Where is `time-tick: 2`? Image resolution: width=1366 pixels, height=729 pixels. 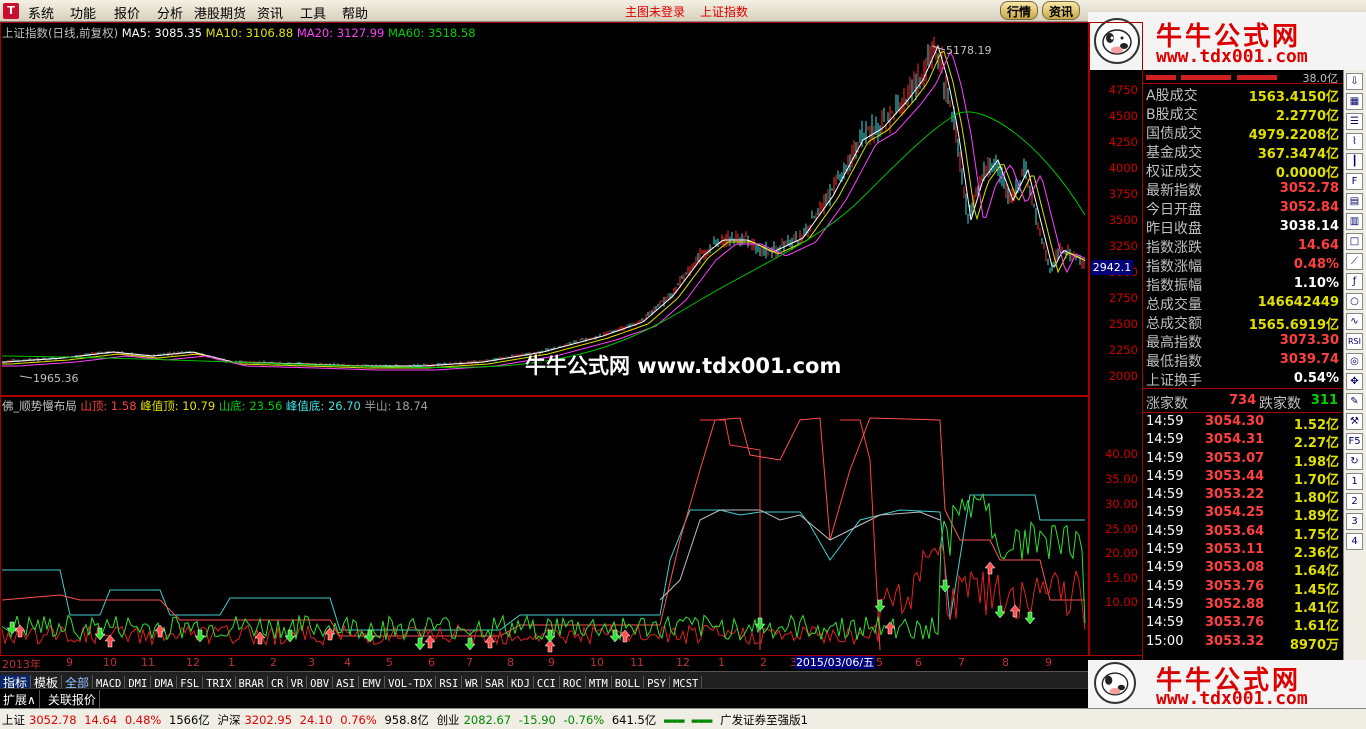 time-tick: 2 is located at coordinates (763, 662).